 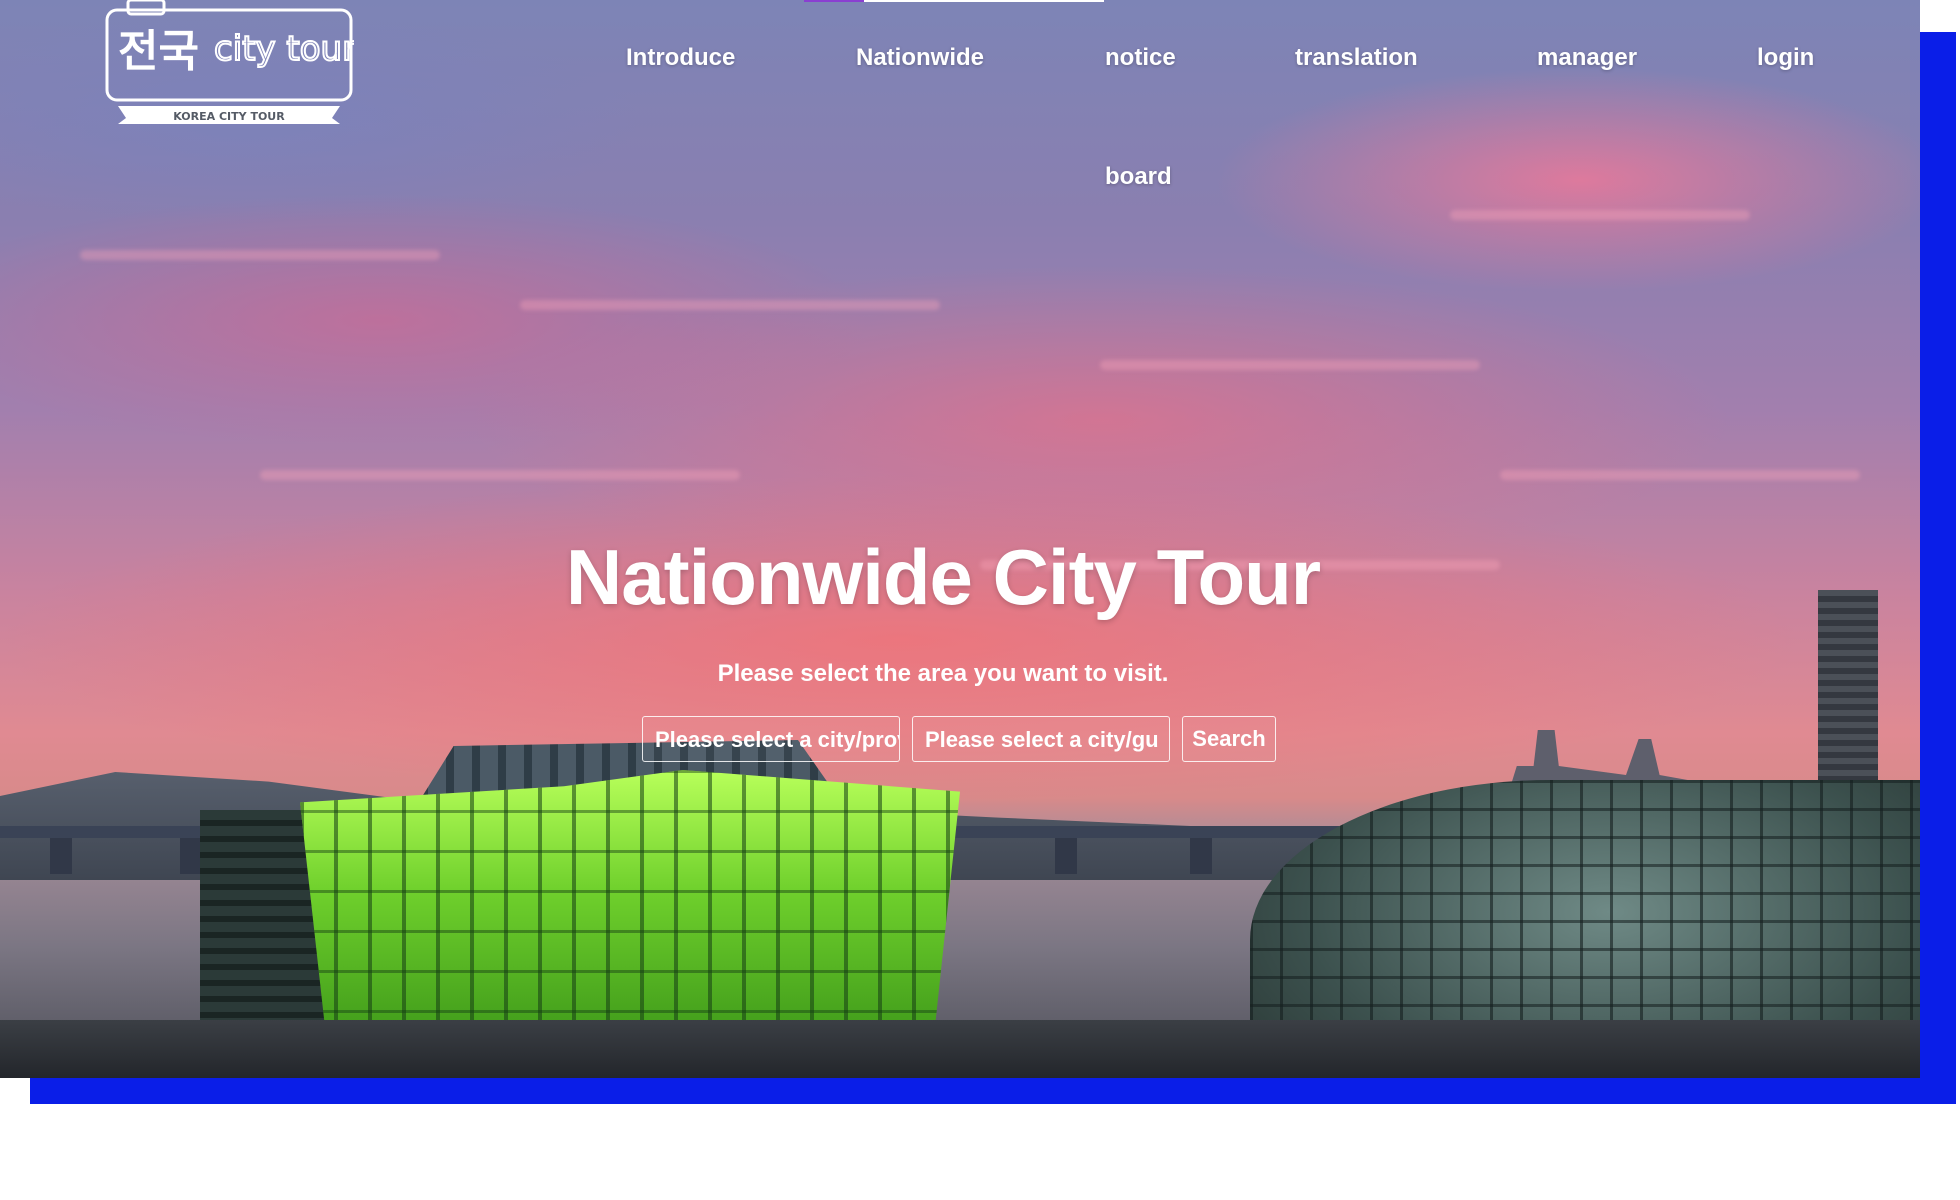 I want to click on nav-introduce: Introduce, so click(x=680, y=58).